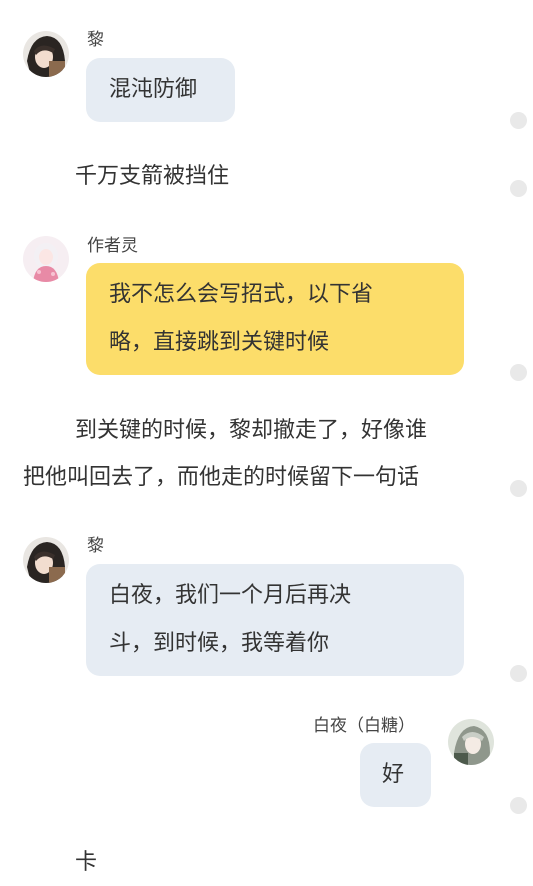  Describe the element at coordinates (219, 643) in the screenshot. I see `message-text-line: 斗，到时候，我等着你` at that location.